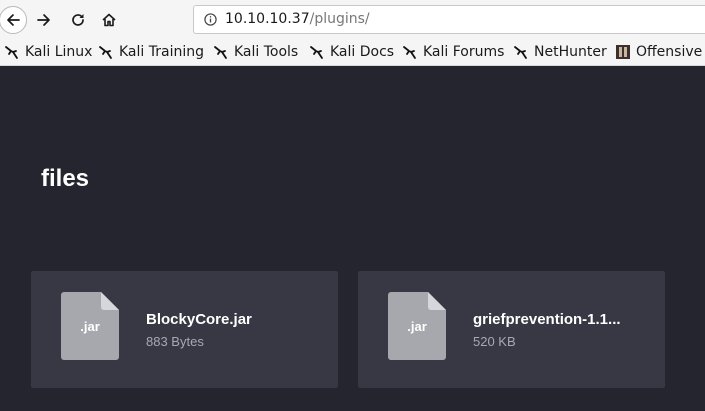  I want to click on url-path: /plugins/, so click(339, 19).